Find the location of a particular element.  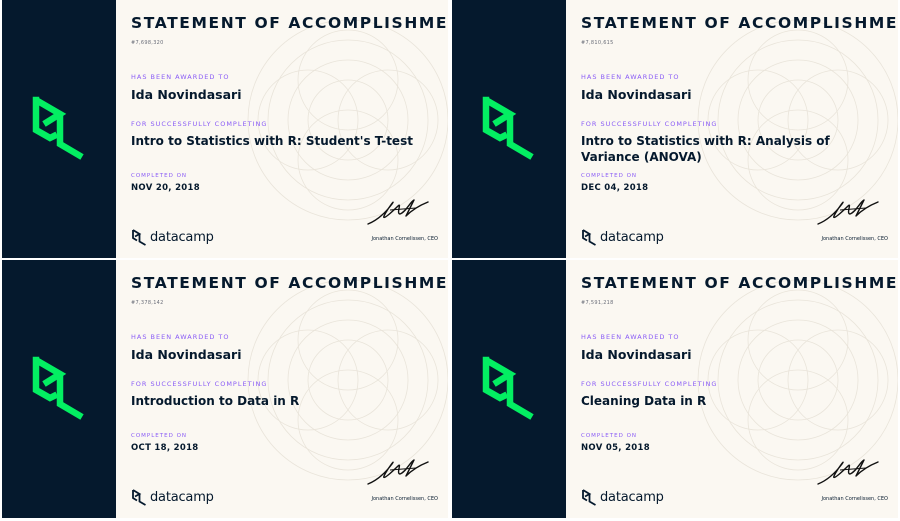

cert-id: #7,378,142 is located at coordinates (147, 303).